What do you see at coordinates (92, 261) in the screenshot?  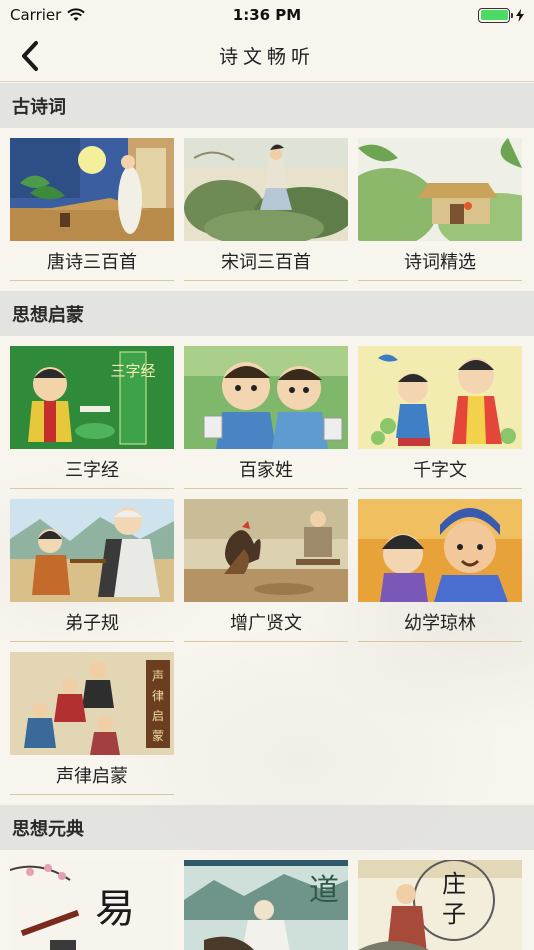 I see `tile-label: 唐诗三百首` at bounding box center [92, 261].